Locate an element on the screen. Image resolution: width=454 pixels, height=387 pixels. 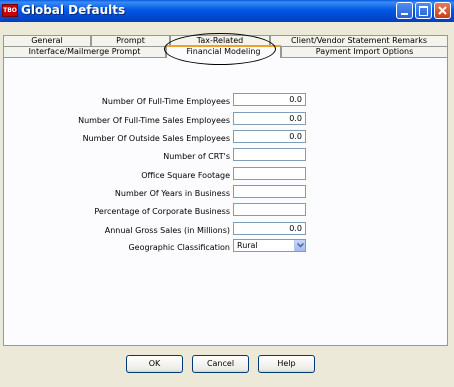
geographic-classification-value: Rural is located at coordinates (247, 245).